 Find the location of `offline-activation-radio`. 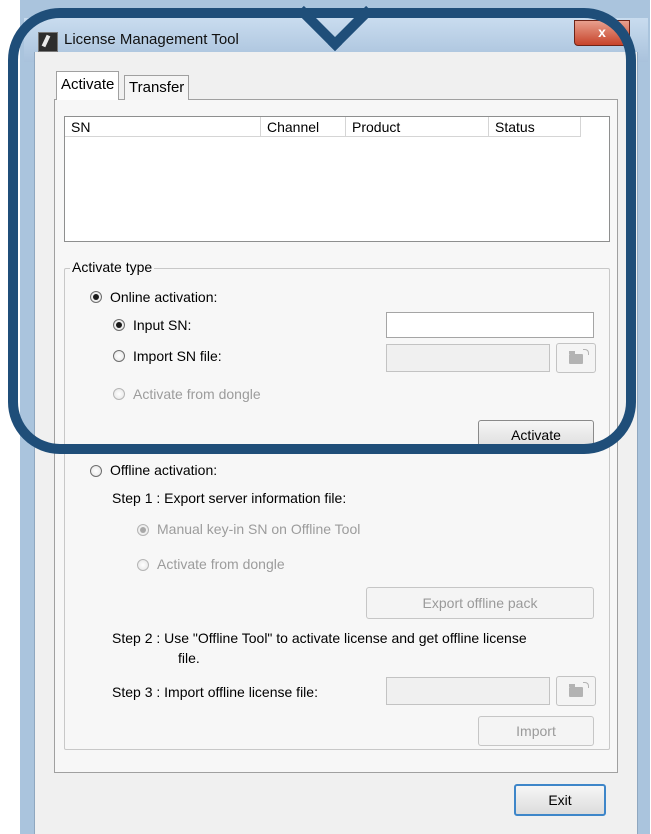

offline-activation-radio is located at coordinates (96, 471).